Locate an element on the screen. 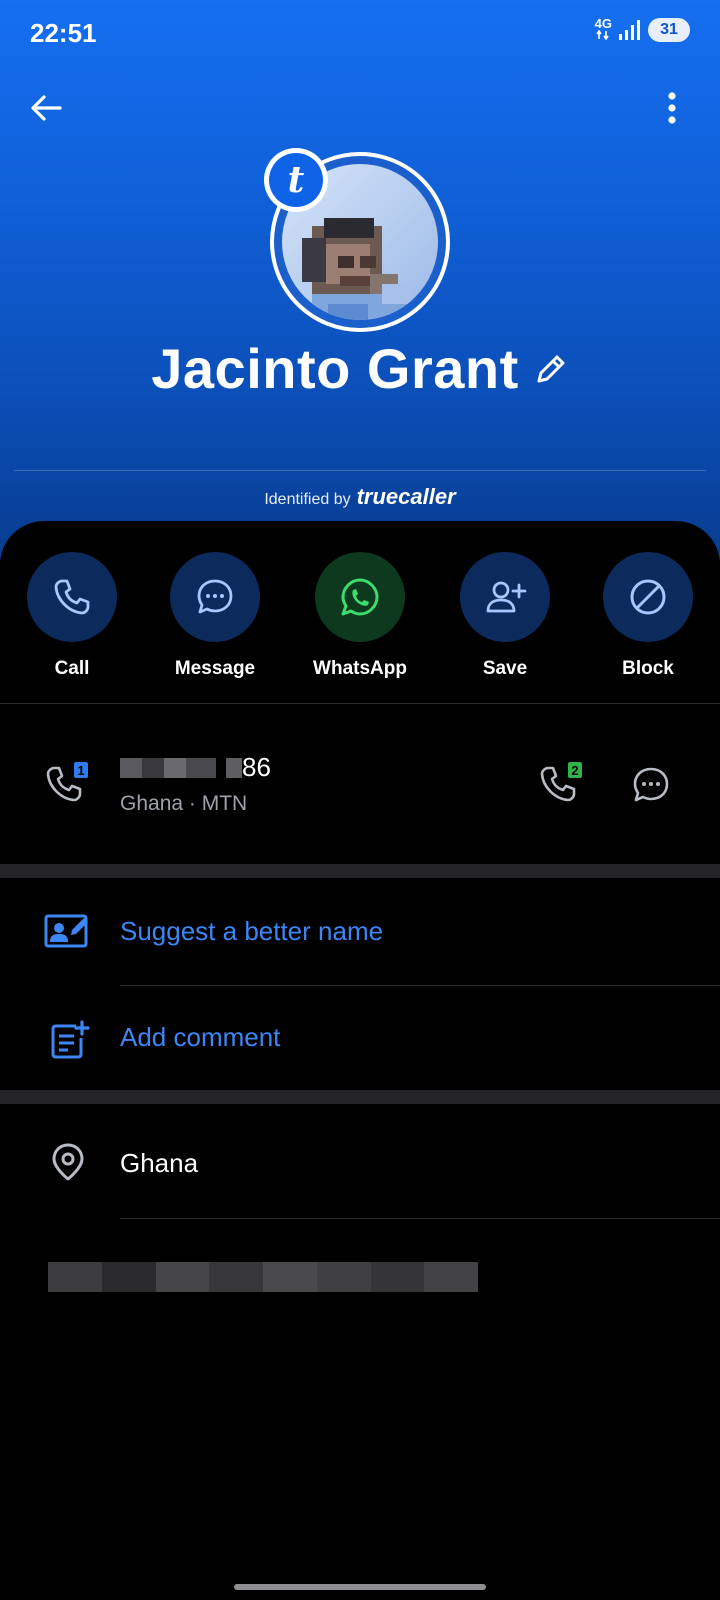 This screenshot has height=1600, width=720. phone-carrier: Ghana · MTN is located at coordinates (184, 803).